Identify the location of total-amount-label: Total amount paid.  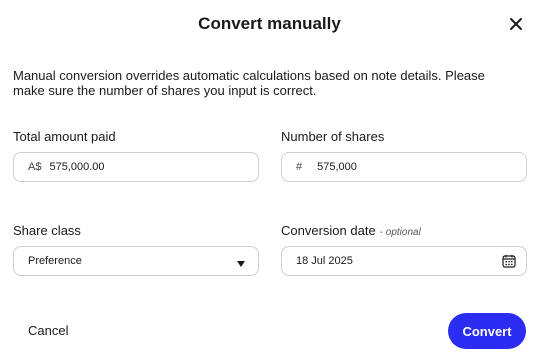
(64, 136).